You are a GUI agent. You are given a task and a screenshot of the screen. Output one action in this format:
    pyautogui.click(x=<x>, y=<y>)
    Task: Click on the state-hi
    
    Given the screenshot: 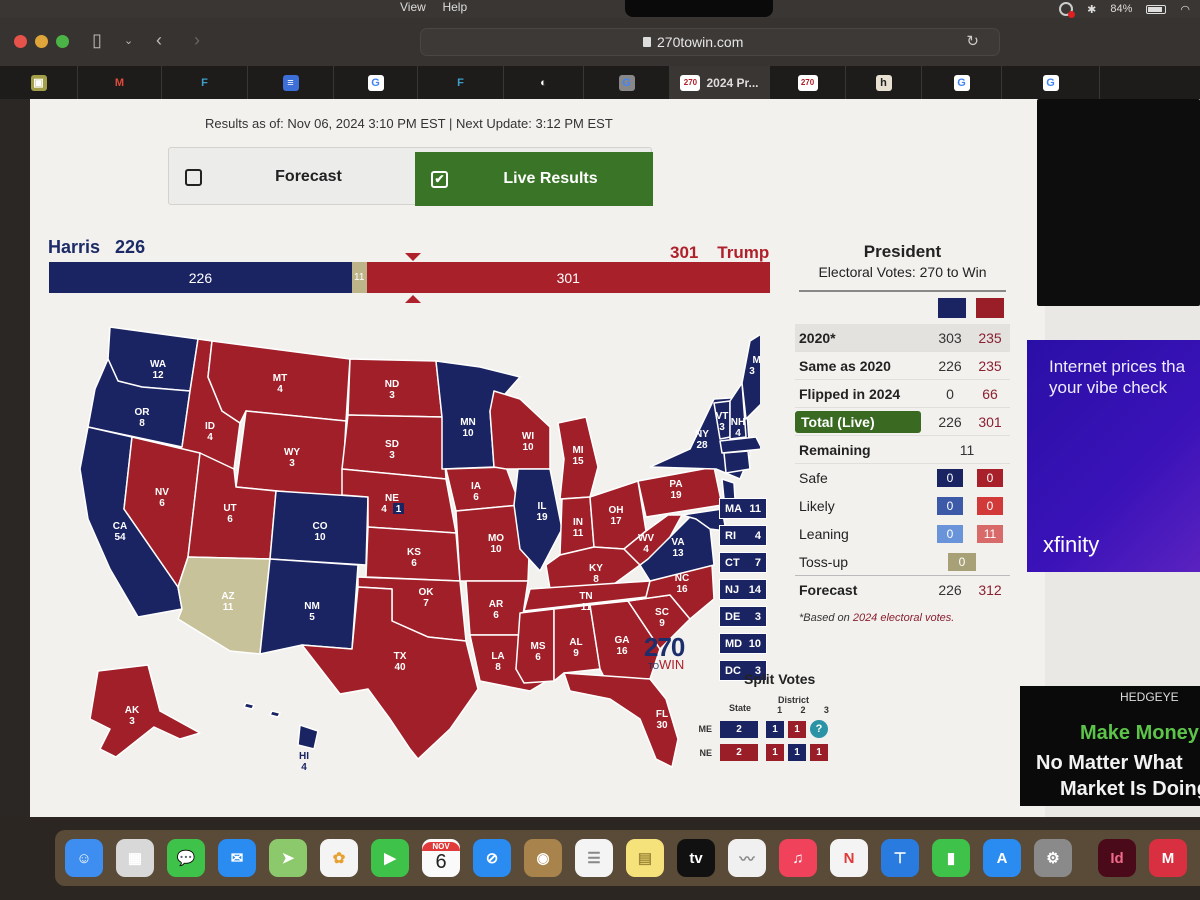 What is the action you would take?
    pyautogui.click(x=281, y=726)
    